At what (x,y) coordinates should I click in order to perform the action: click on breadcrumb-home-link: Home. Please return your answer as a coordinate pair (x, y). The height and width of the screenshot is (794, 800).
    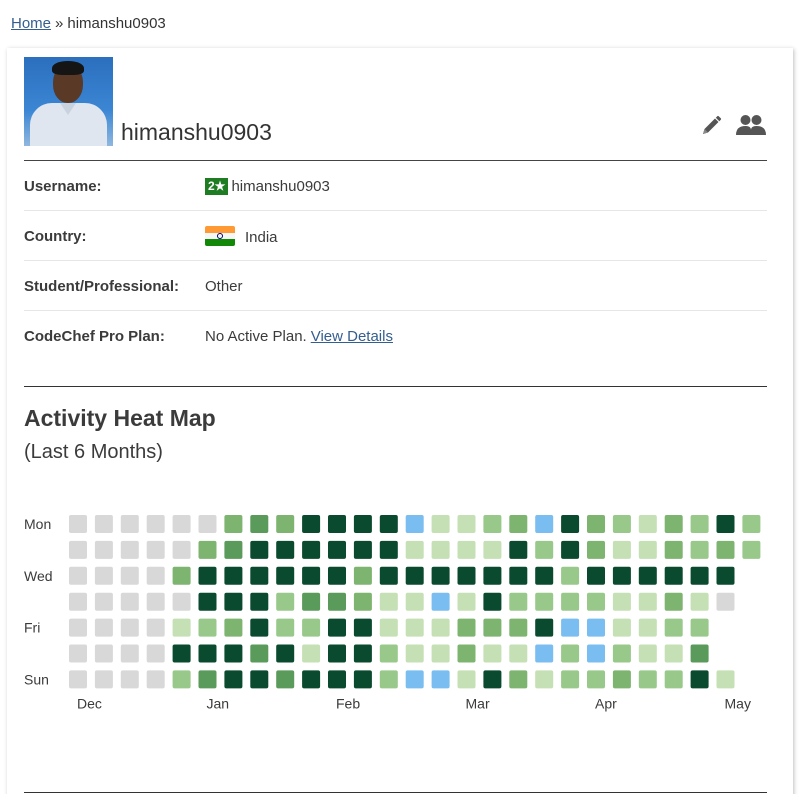
    Looking at the image, I should click on (31, 23).